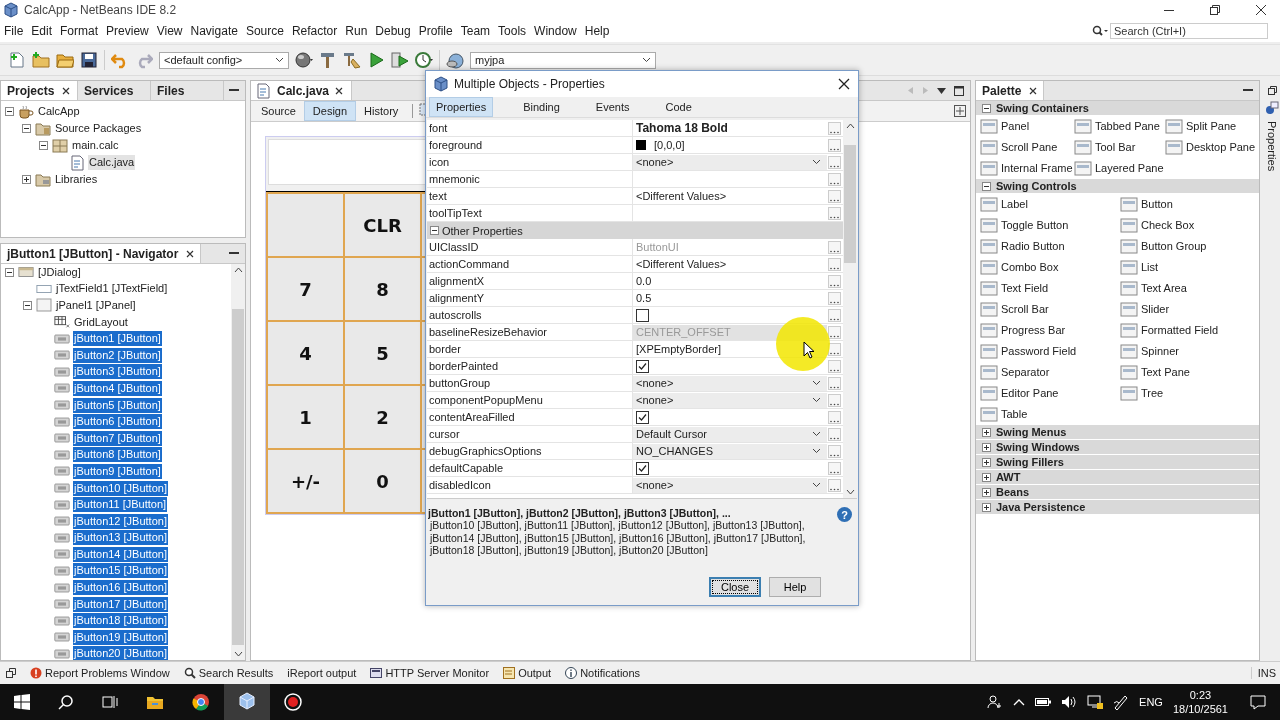 The width and height of the screenshot is (1280, 720). I want to click on calculator-key: 1, so click(305, 417).